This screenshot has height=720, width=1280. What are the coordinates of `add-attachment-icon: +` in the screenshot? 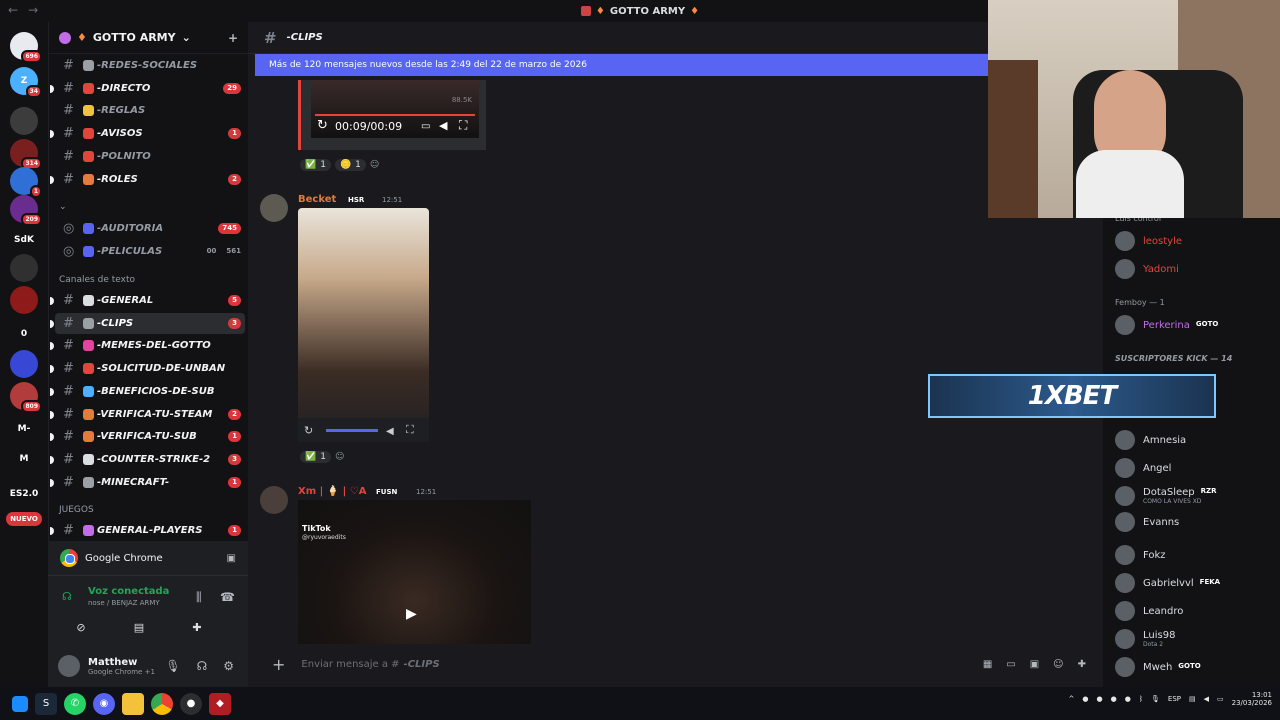 It's located at (278, 664).